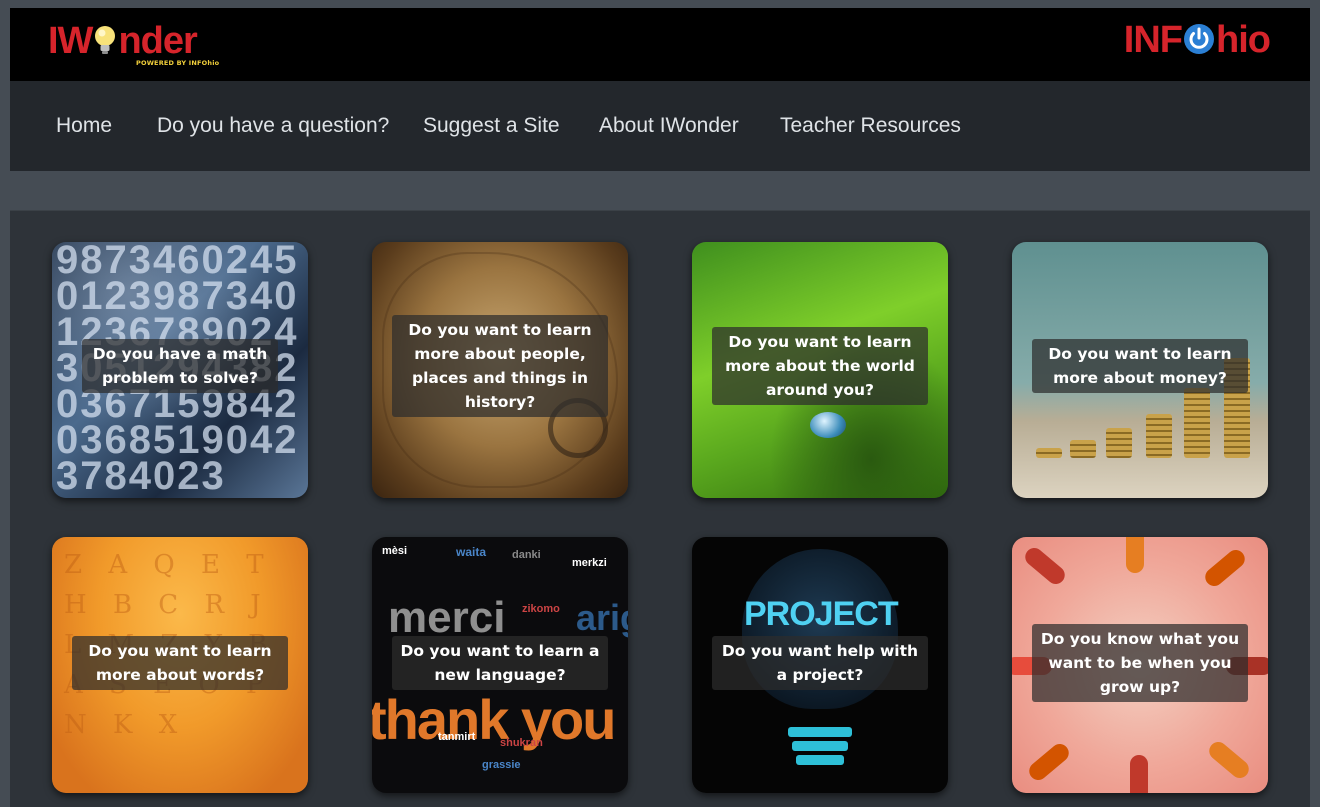  What do you see at coordinates (541, 609) in the screenshot?
I see `language-word: zikomo` at bounding box center [541, 609].